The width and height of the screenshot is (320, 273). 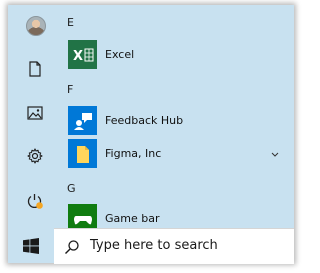 What do you see at coordinates (178, 56) in the screenshot?
I see `app-item-excel: X Excel` at bounding box center [178, 56].